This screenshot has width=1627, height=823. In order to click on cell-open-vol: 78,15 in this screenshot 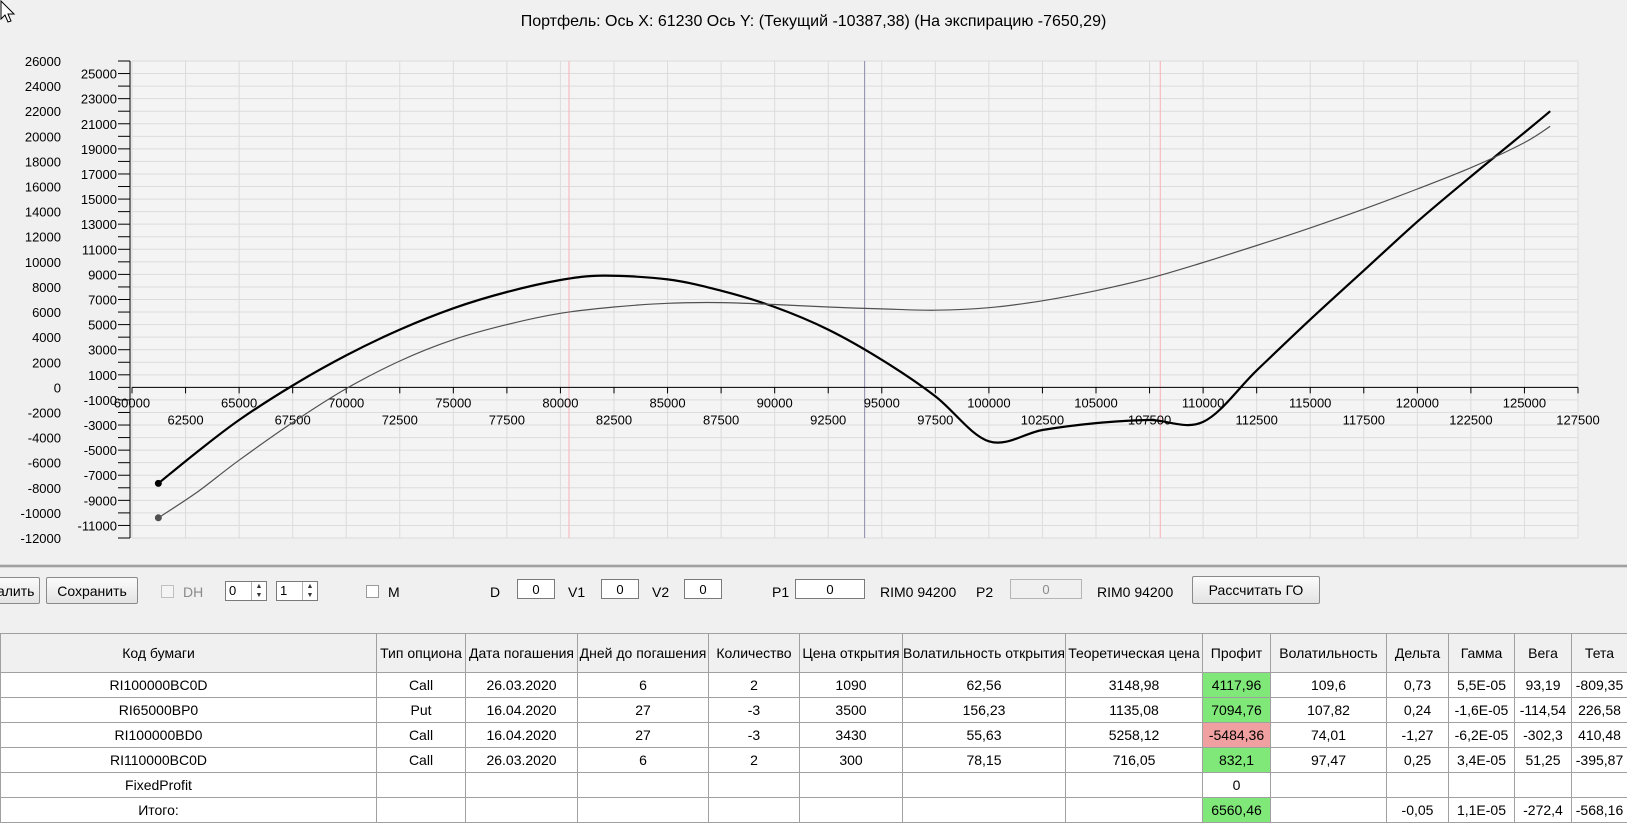, I will do `click(984, 760)`.